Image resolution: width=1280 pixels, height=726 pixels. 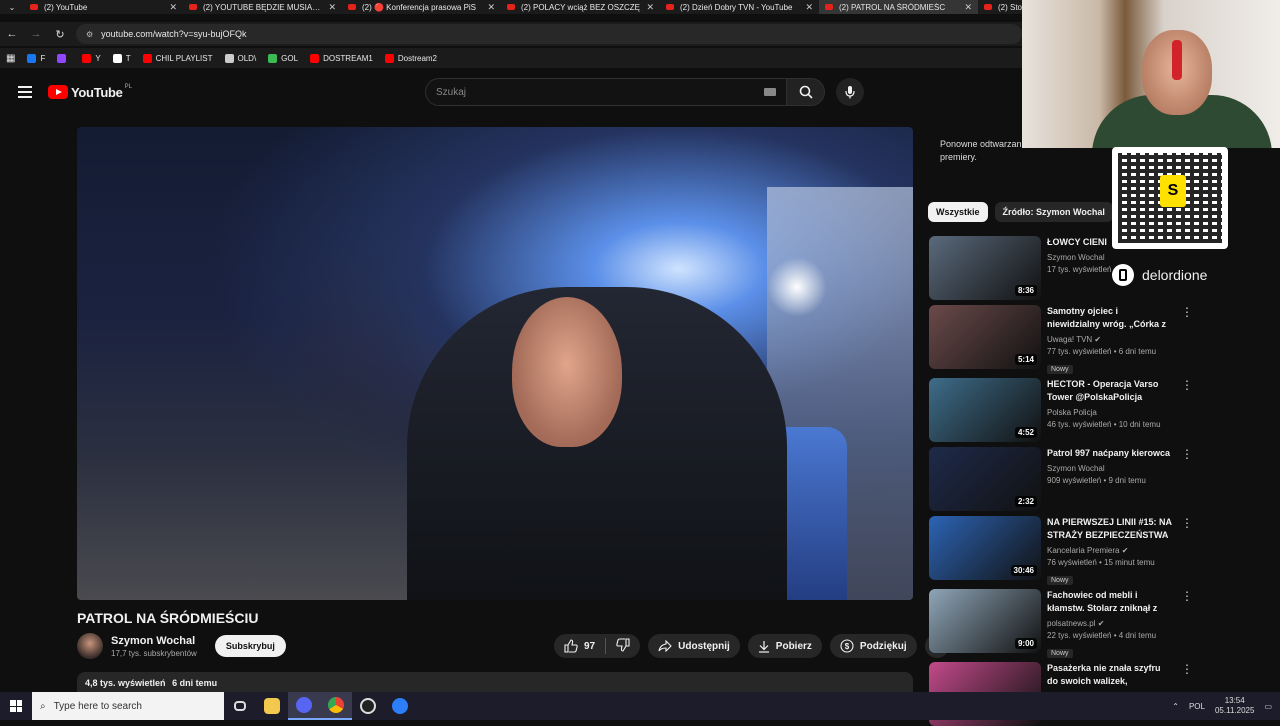 I want to click on video-thumbnail: 4:52, so click(x=985, y=410).